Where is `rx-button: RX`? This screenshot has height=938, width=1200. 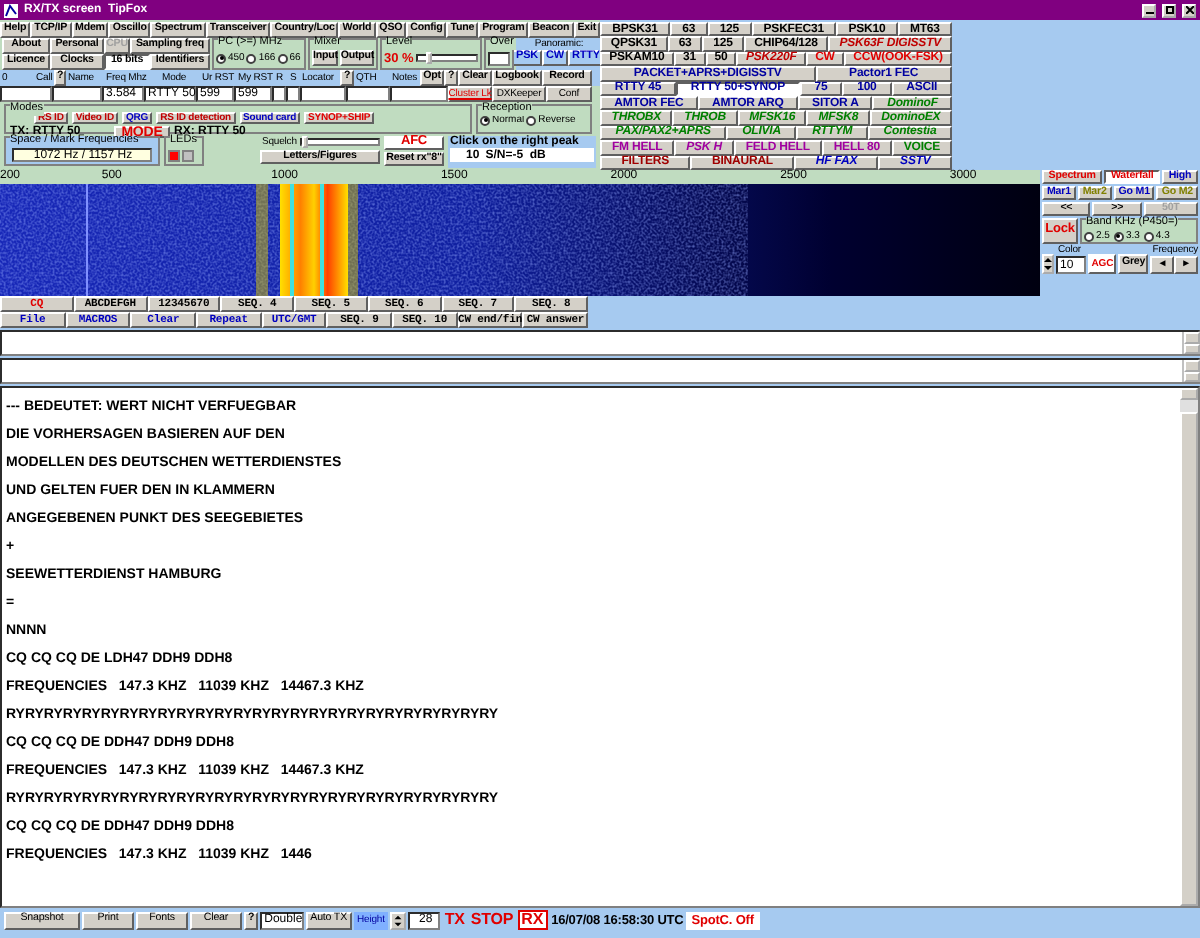 rx-button: RX is located at coordinates (532, 920).